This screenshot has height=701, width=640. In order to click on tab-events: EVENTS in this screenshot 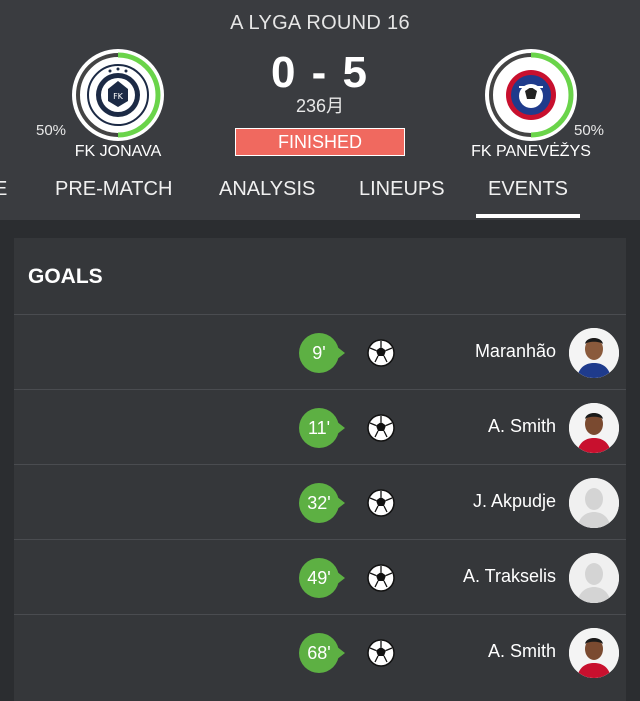, I will do `click(528, 198)`.